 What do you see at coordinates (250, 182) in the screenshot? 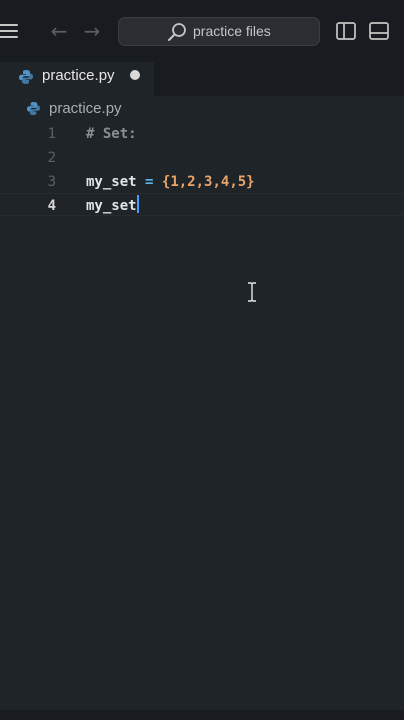
I see `brace-token: }` at bounding box center [250, 182].